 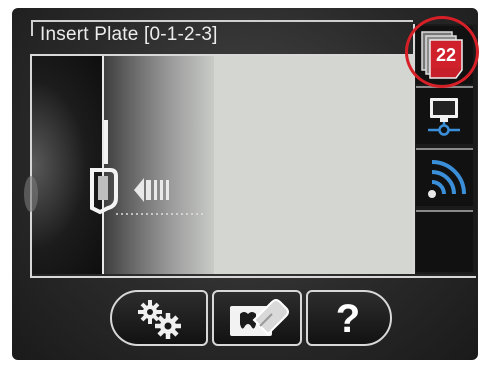 What do you see at coordinates (259, 317) in the screenshot?
I see `tooth-eraser-icon` at bounding box center [259, 317].